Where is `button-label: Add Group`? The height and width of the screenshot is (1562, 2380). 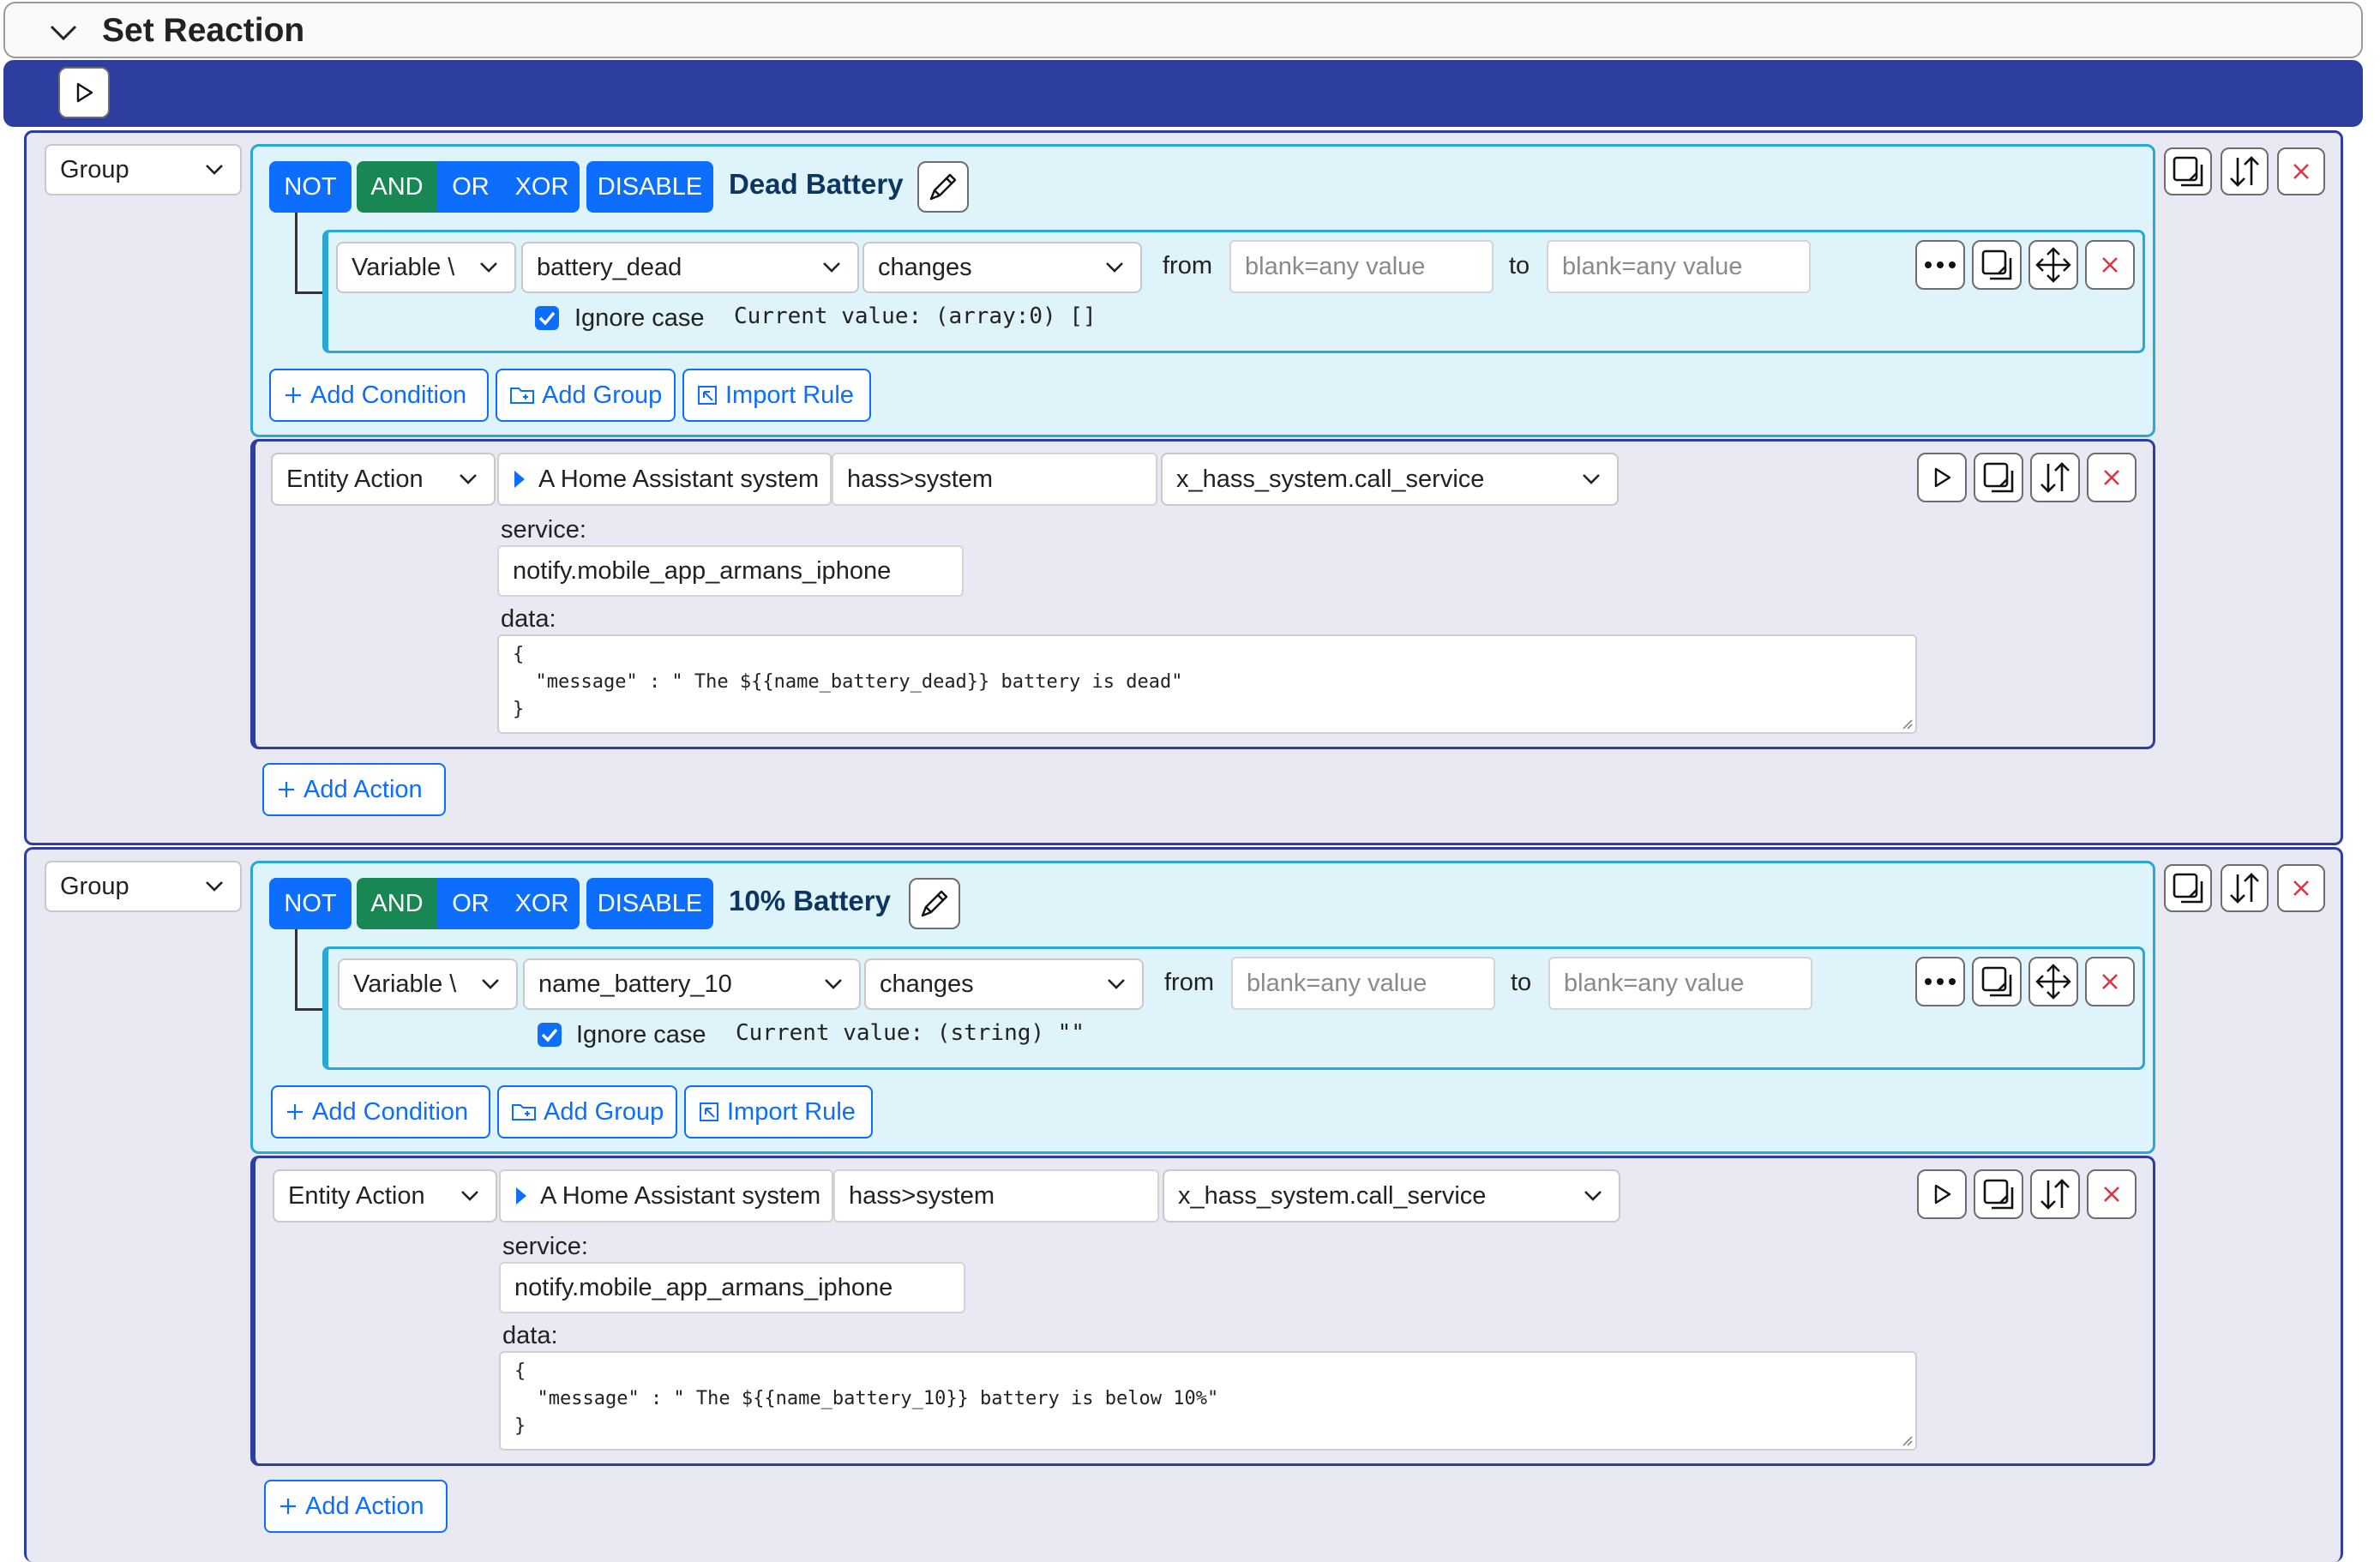 button-label: Add Group is located at coordinates (603, 395).